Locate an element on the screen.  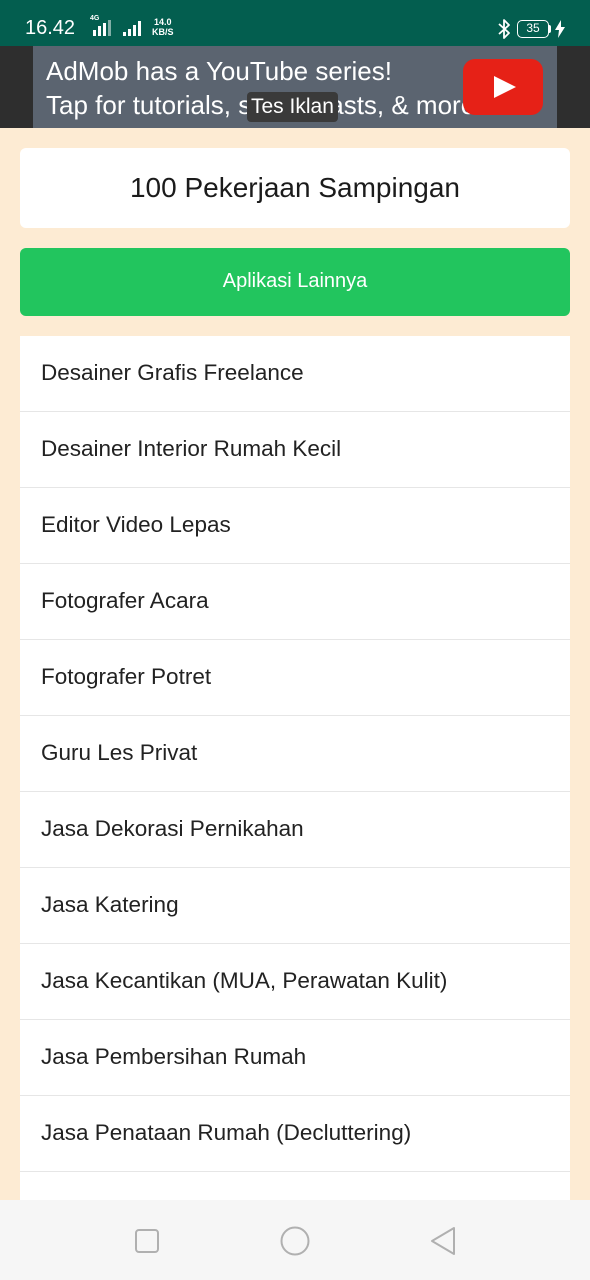
home-icon is located at coordinates (295, 1241).